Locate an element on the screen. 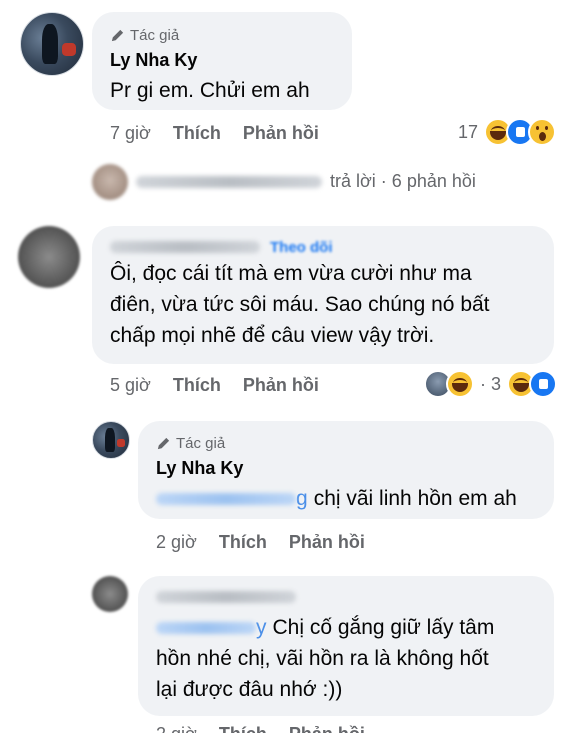  wow-icon is located at coordinates (542, 132).